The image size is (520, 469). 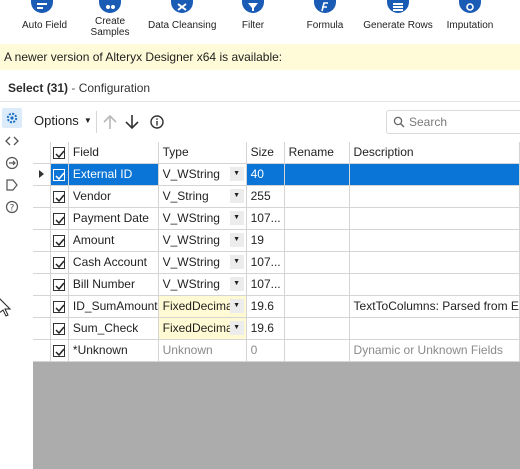 What do you see at coordinates (434, 153) in the screenshot?
I see `column-header-description: Description` at bounding box center [434, 153].